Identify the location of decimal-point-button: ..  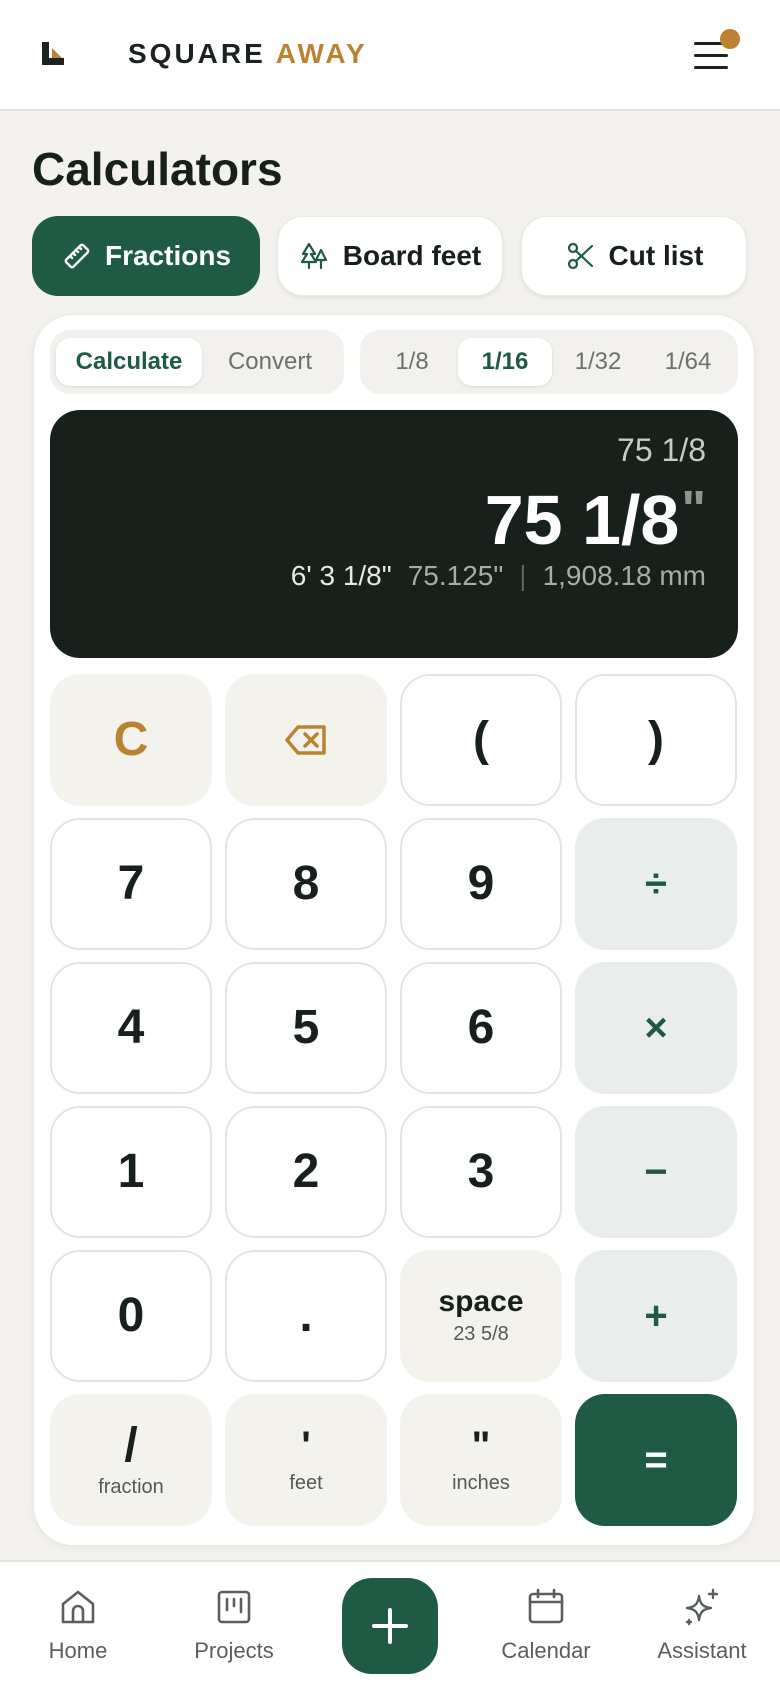
(306, 1316).